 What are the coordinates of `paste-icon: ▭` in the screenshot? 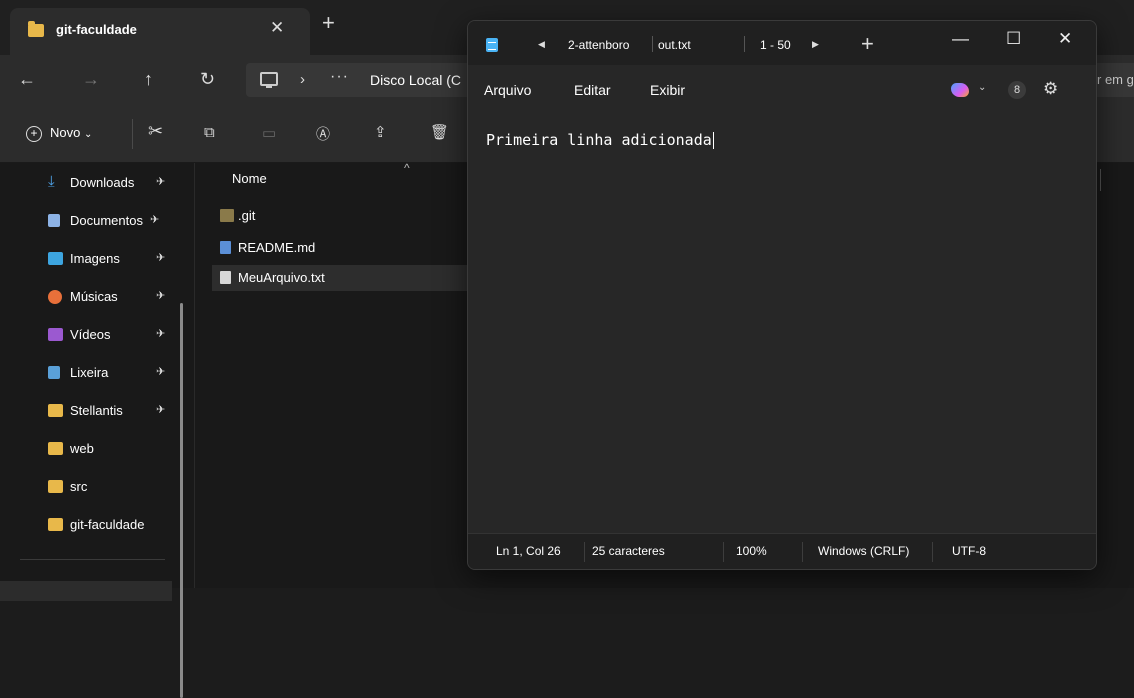 It's located at (269, 133).